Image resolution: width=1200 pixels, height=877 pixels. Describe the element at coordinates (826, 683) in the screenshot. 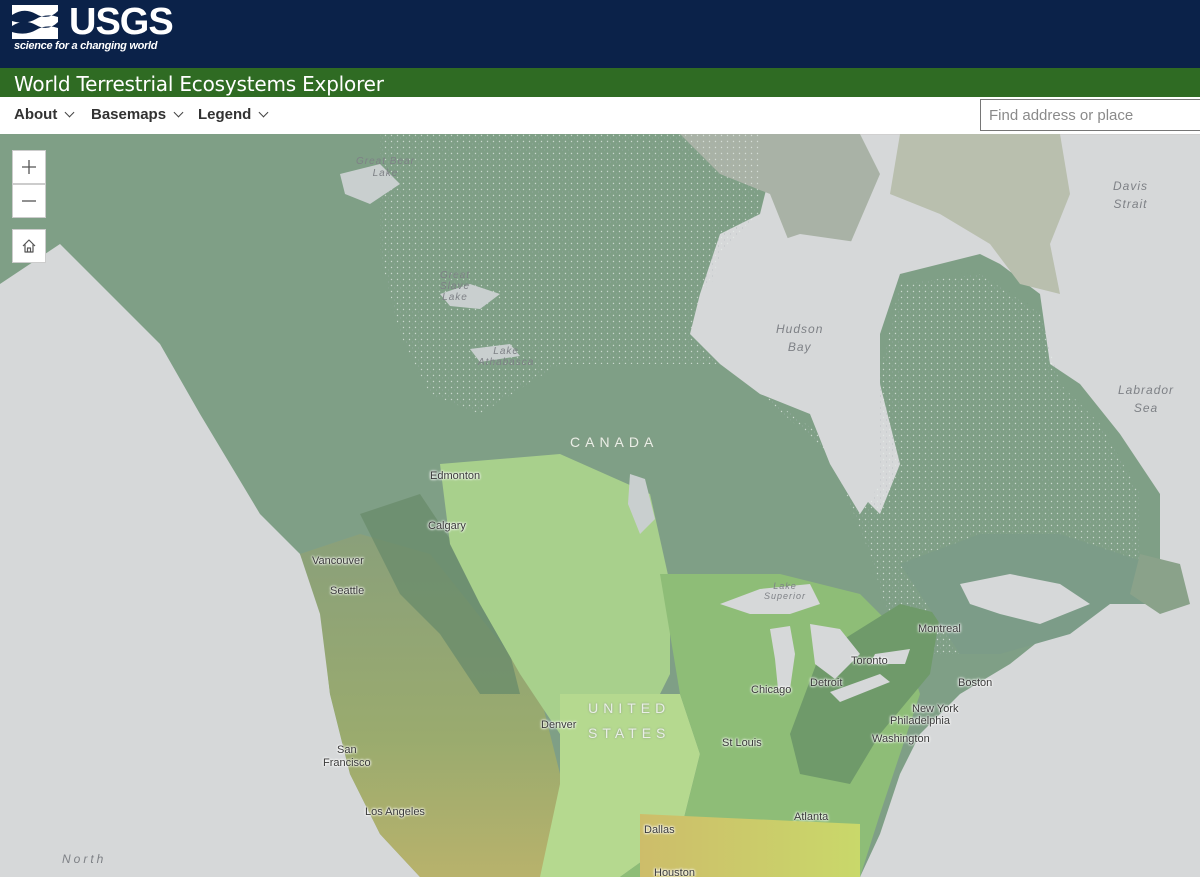

I see `city-label-detroit: Detroit` at that location.